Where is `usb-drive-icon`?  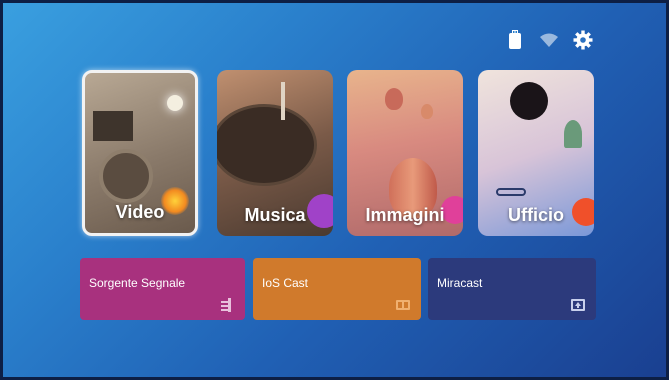
usb-drive-icon is located at coordinates (515, 40).